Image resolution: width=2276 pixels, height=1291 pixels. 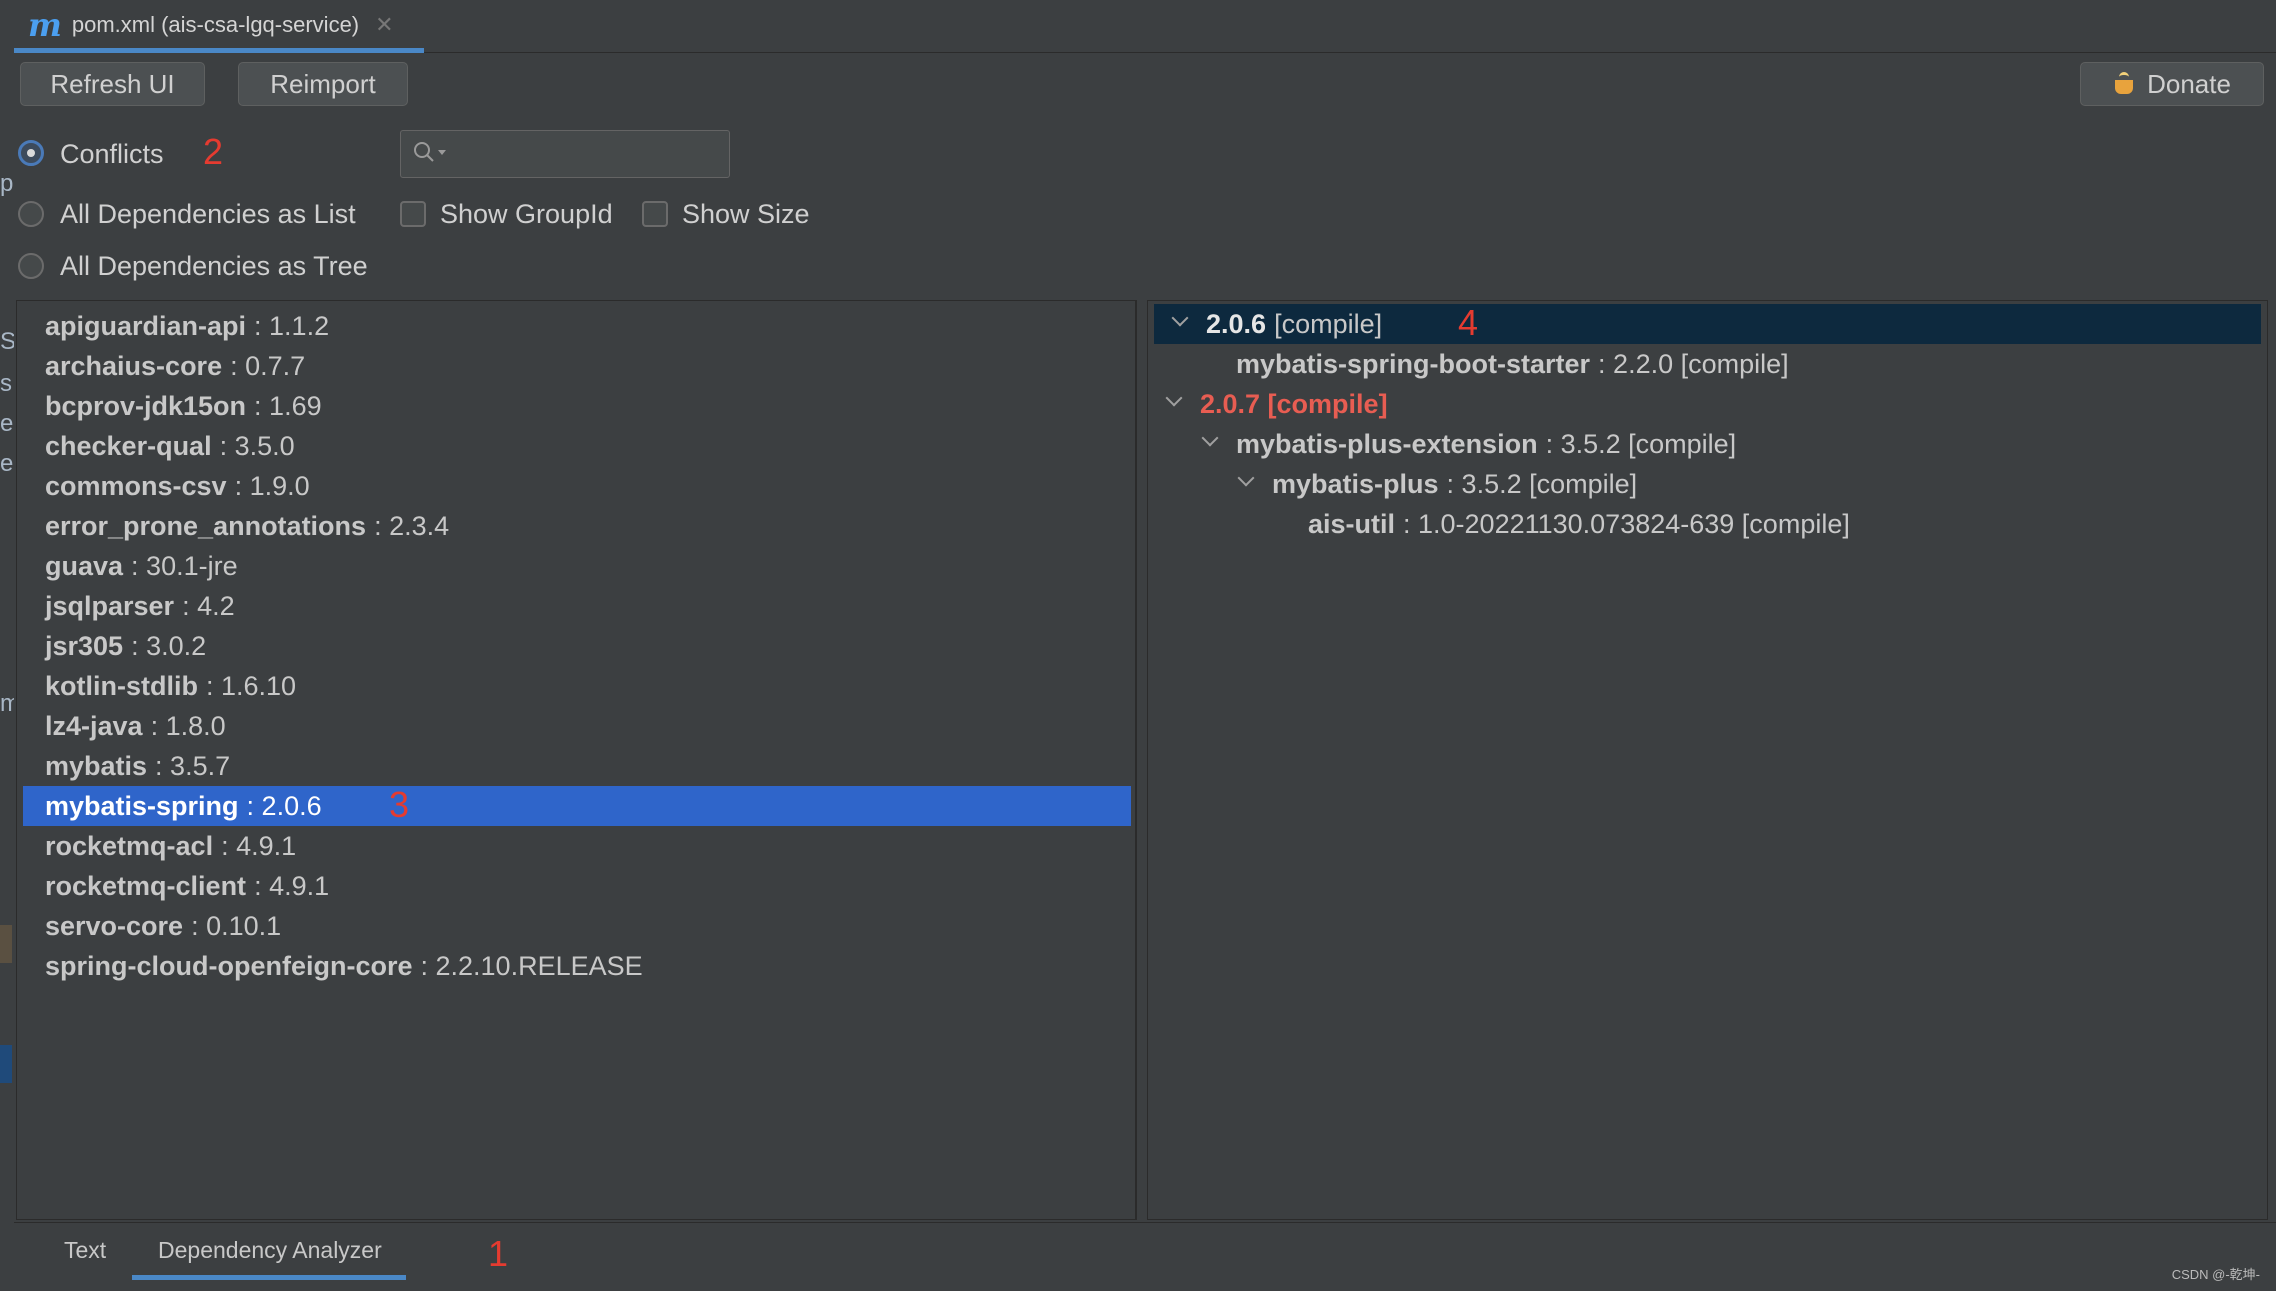 What do you see at coordinates (746, 214) in the screenshot?
I see `show-size-label: Show Size` at bounding box center [746, 214].